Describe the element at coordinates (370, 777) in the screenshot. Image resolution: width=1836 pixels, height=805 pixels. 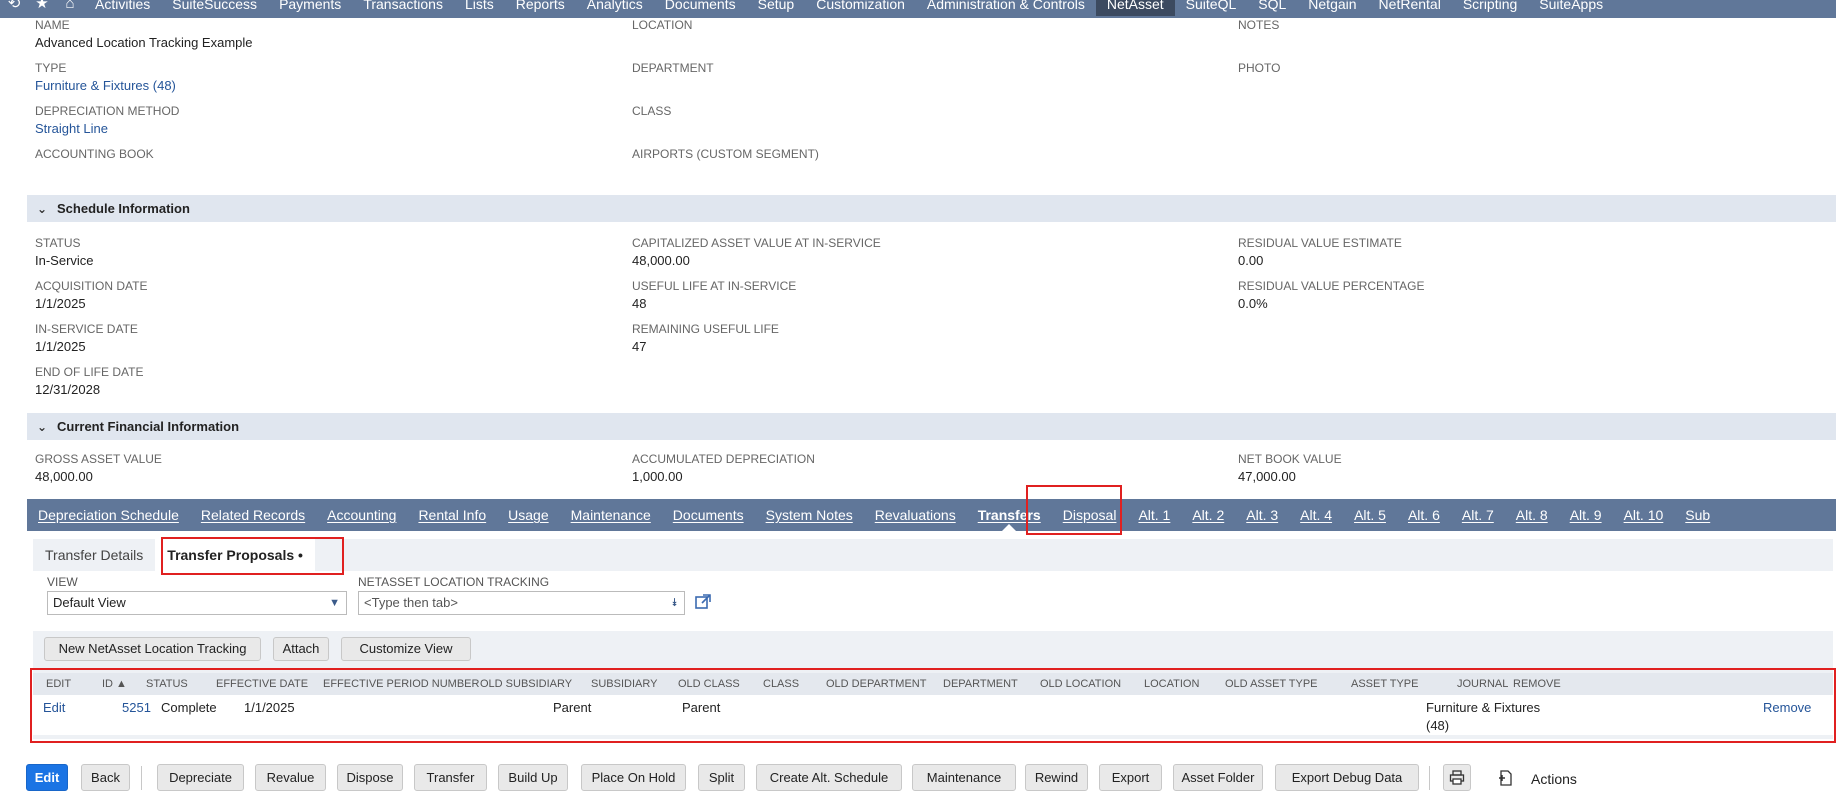
I see `dispose-button: Dispose` at that location.